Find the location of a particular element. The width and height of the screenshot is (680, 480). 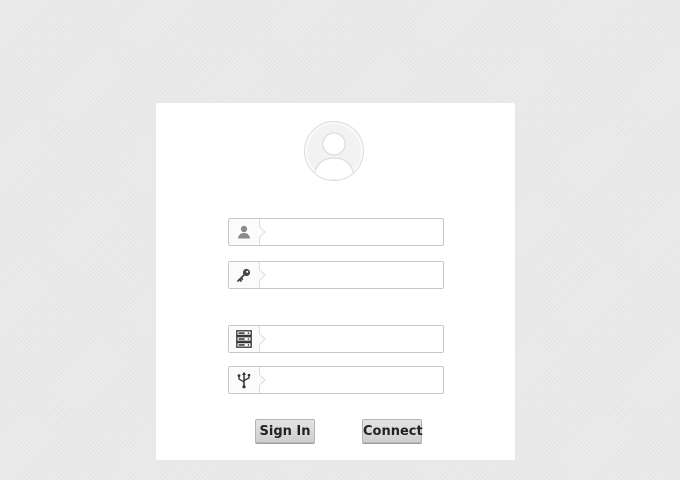

connect-button: Connect is located at coordinates (392, 431).